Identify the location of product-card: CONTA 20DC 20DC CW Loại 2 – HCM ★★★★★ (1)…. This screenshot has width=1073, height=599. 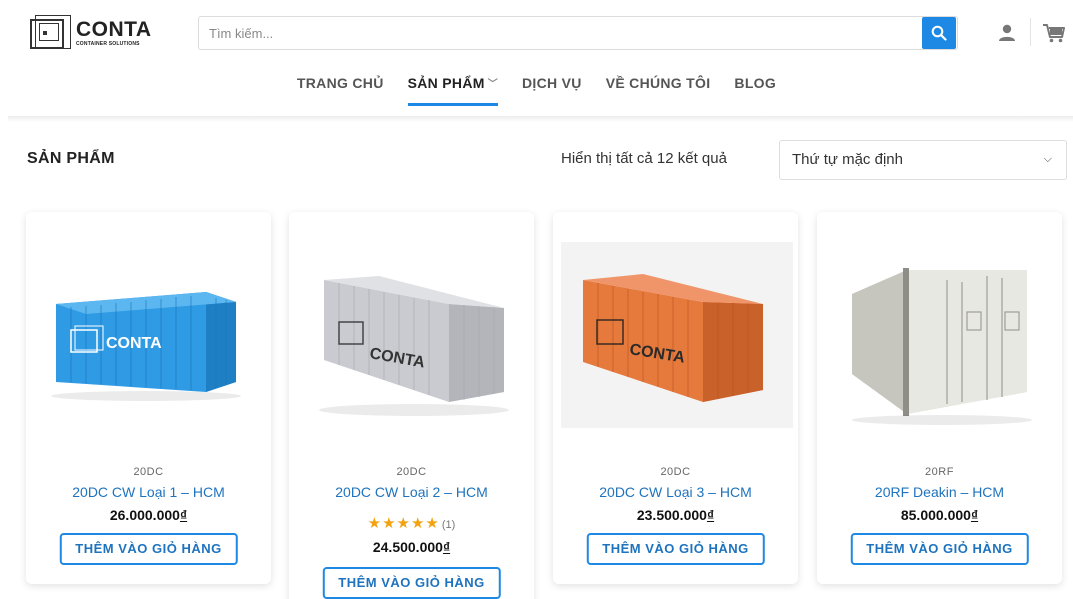
(411, 405).